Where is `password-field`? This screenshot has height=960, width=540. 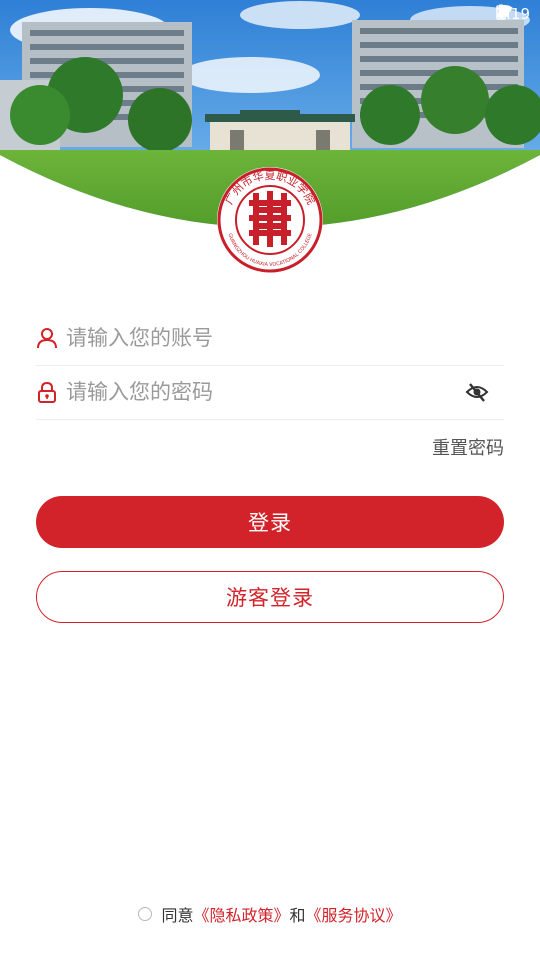 password-field is located at coordinates (270, 392).